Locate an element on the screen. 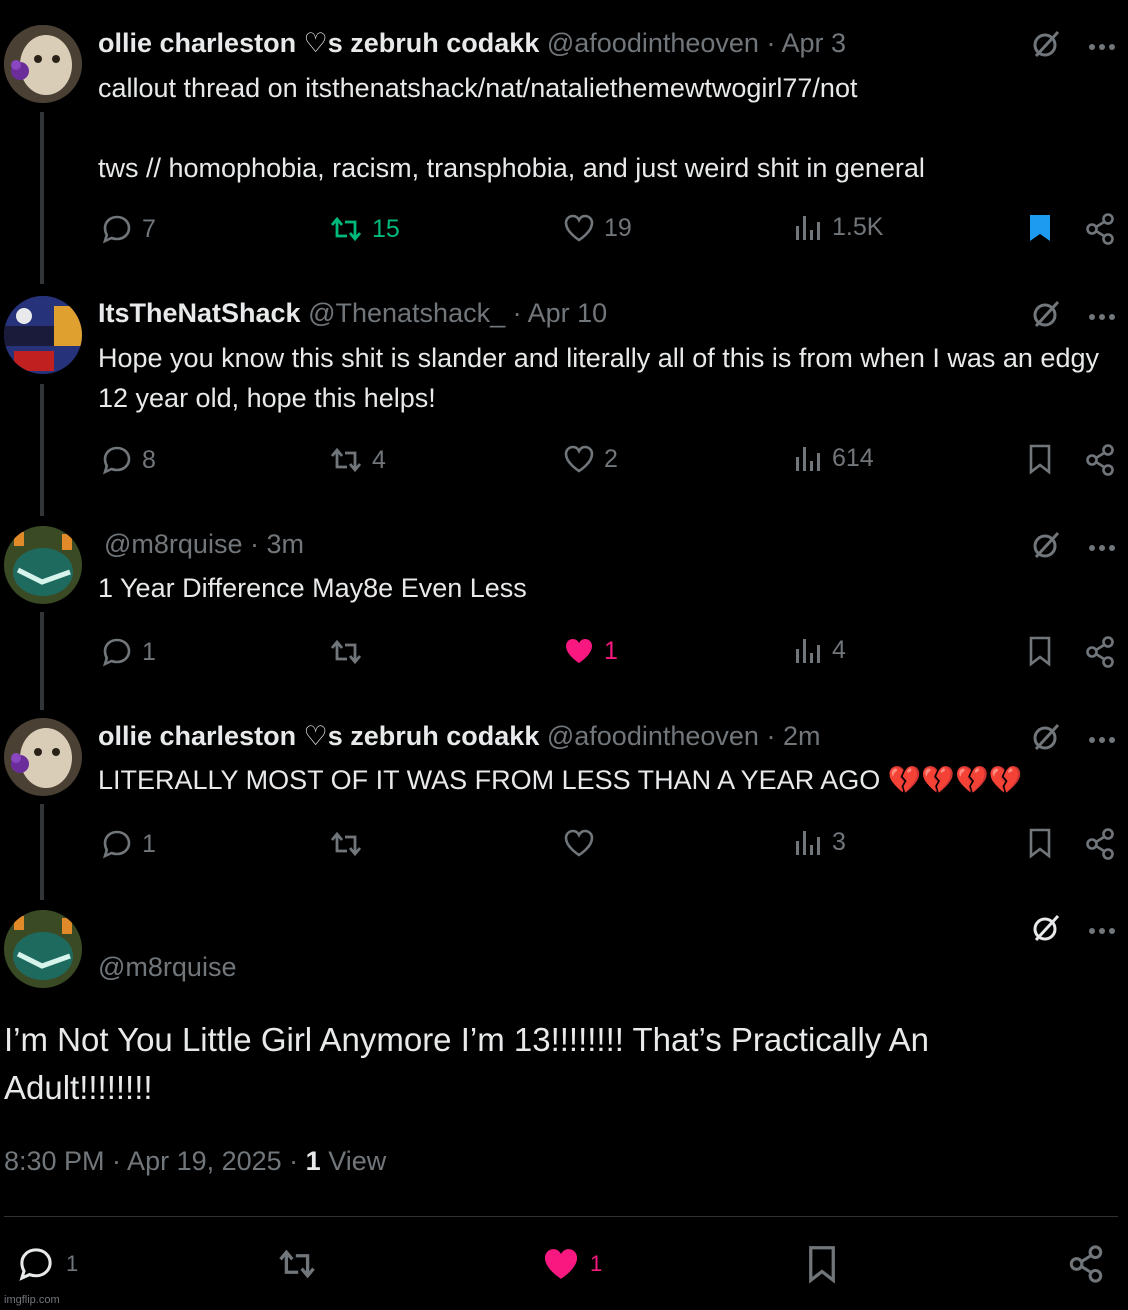 This screenshot has width=1128, height=1310. divider is located at coordinates (561, 1216).